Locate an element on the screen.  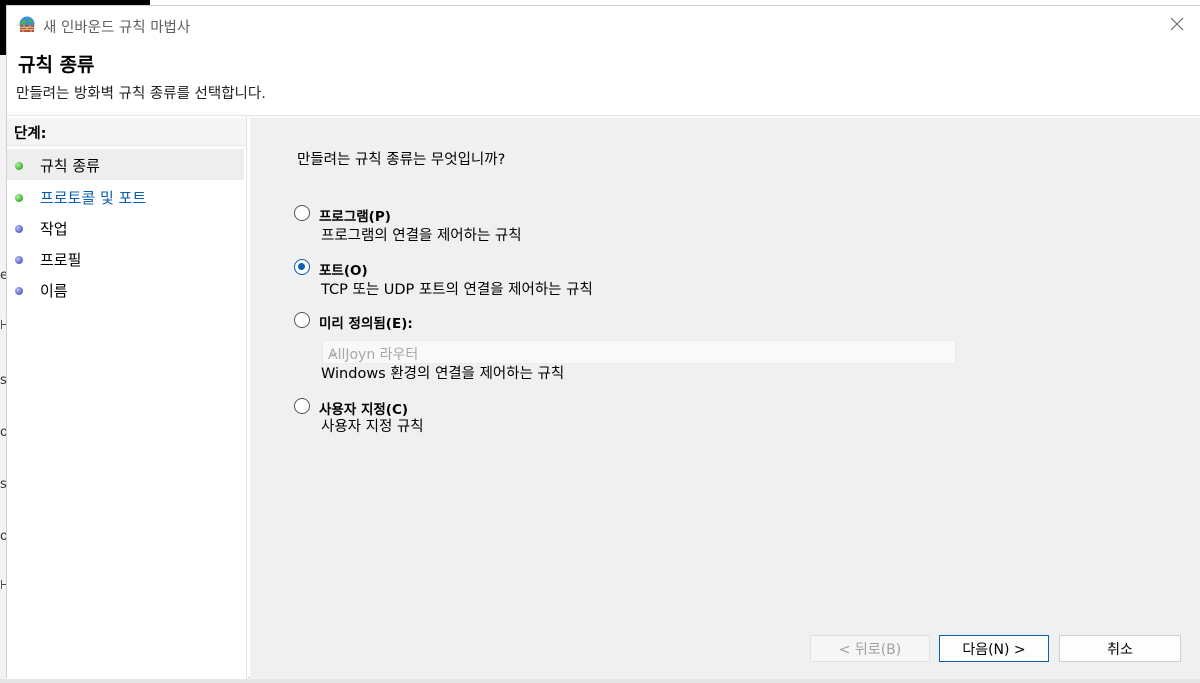
steps-heading-label: 단계: is located at coordinates (30, 134).